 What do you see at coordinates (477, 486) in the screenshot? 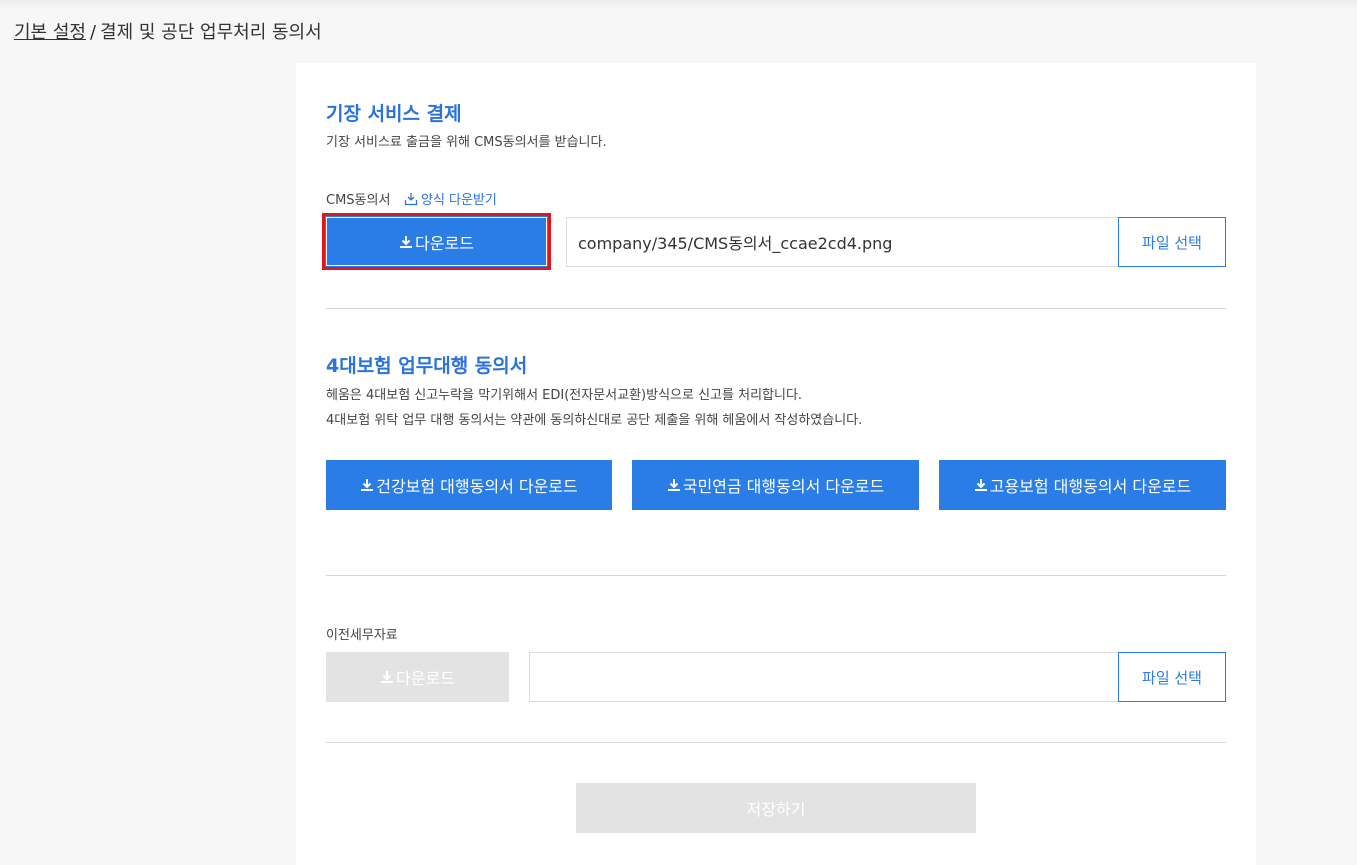
I see `health-insurance-download-label: 건강보험 대행동의서 다운로드` at bounding box center [477, 486].